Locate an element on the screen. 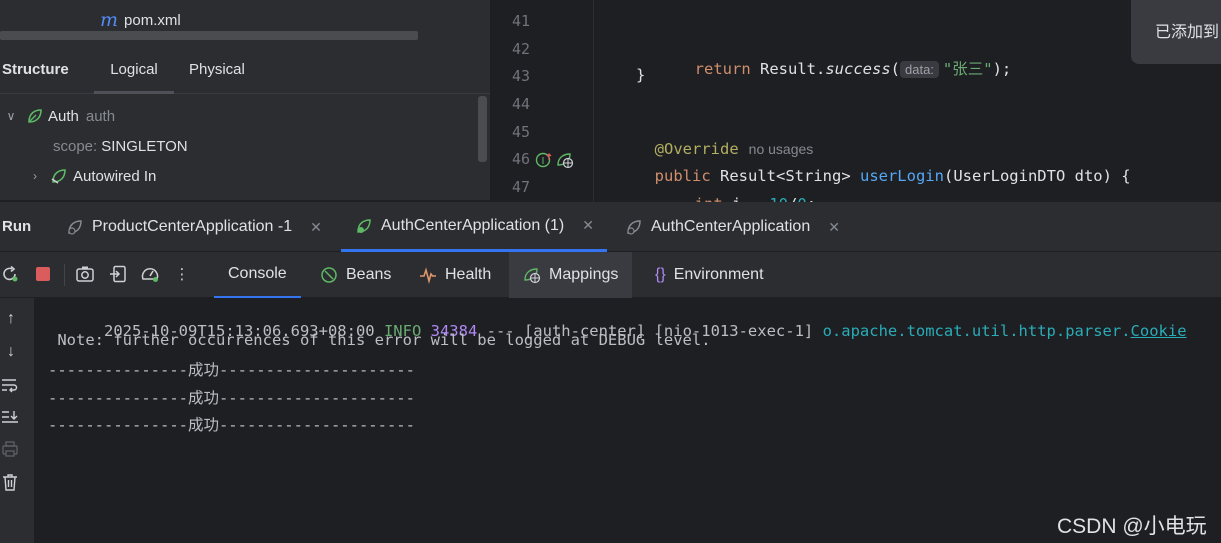 The image size is (1221, 543). pom-file-label: pom.xml is located at coordinates (152, 20).